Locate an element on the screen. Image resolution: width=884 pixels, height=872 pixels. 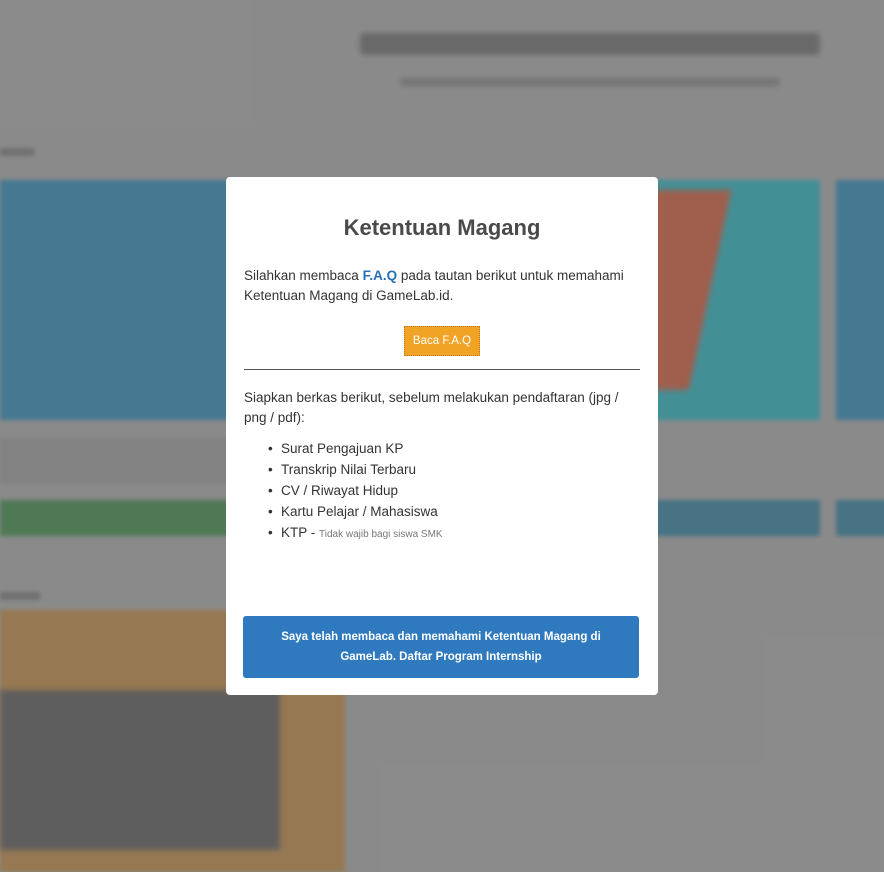
requirement-note: Tidak wajib bagi siswa SMK is located at coordinates (381, 534).